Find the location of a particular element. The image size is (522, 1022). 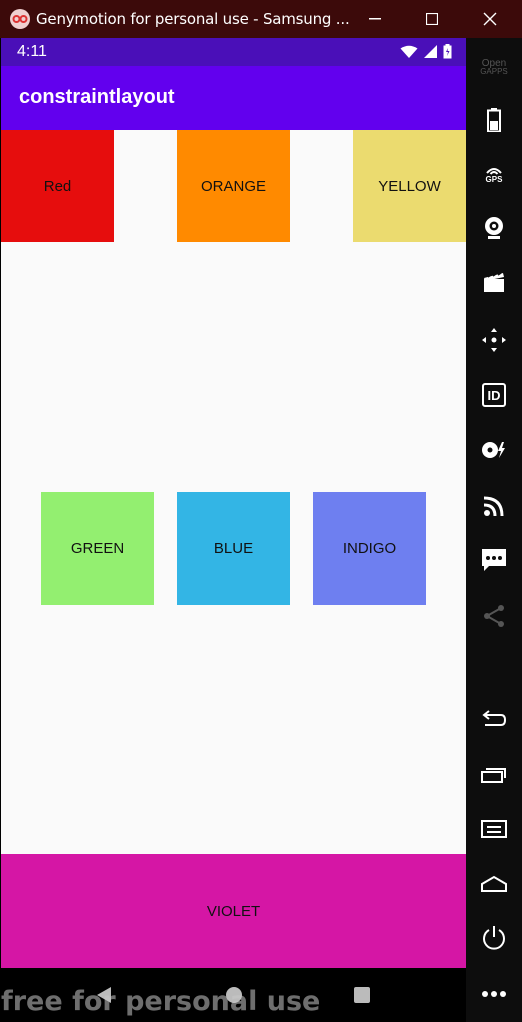

device-home-button is located at coordinates (494, 884).